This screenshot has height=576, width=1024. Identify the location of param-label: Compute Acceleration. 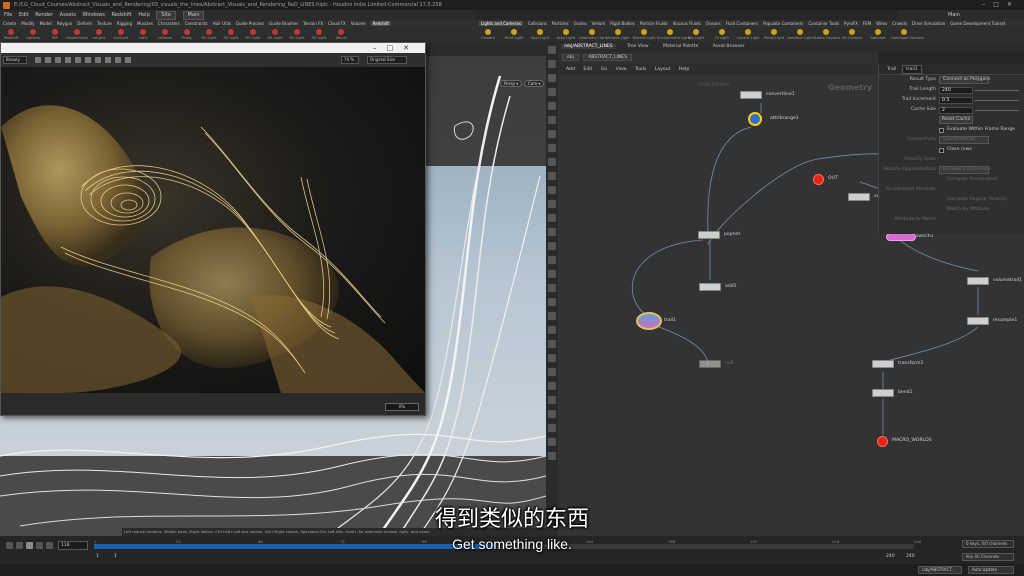
(972, 180).